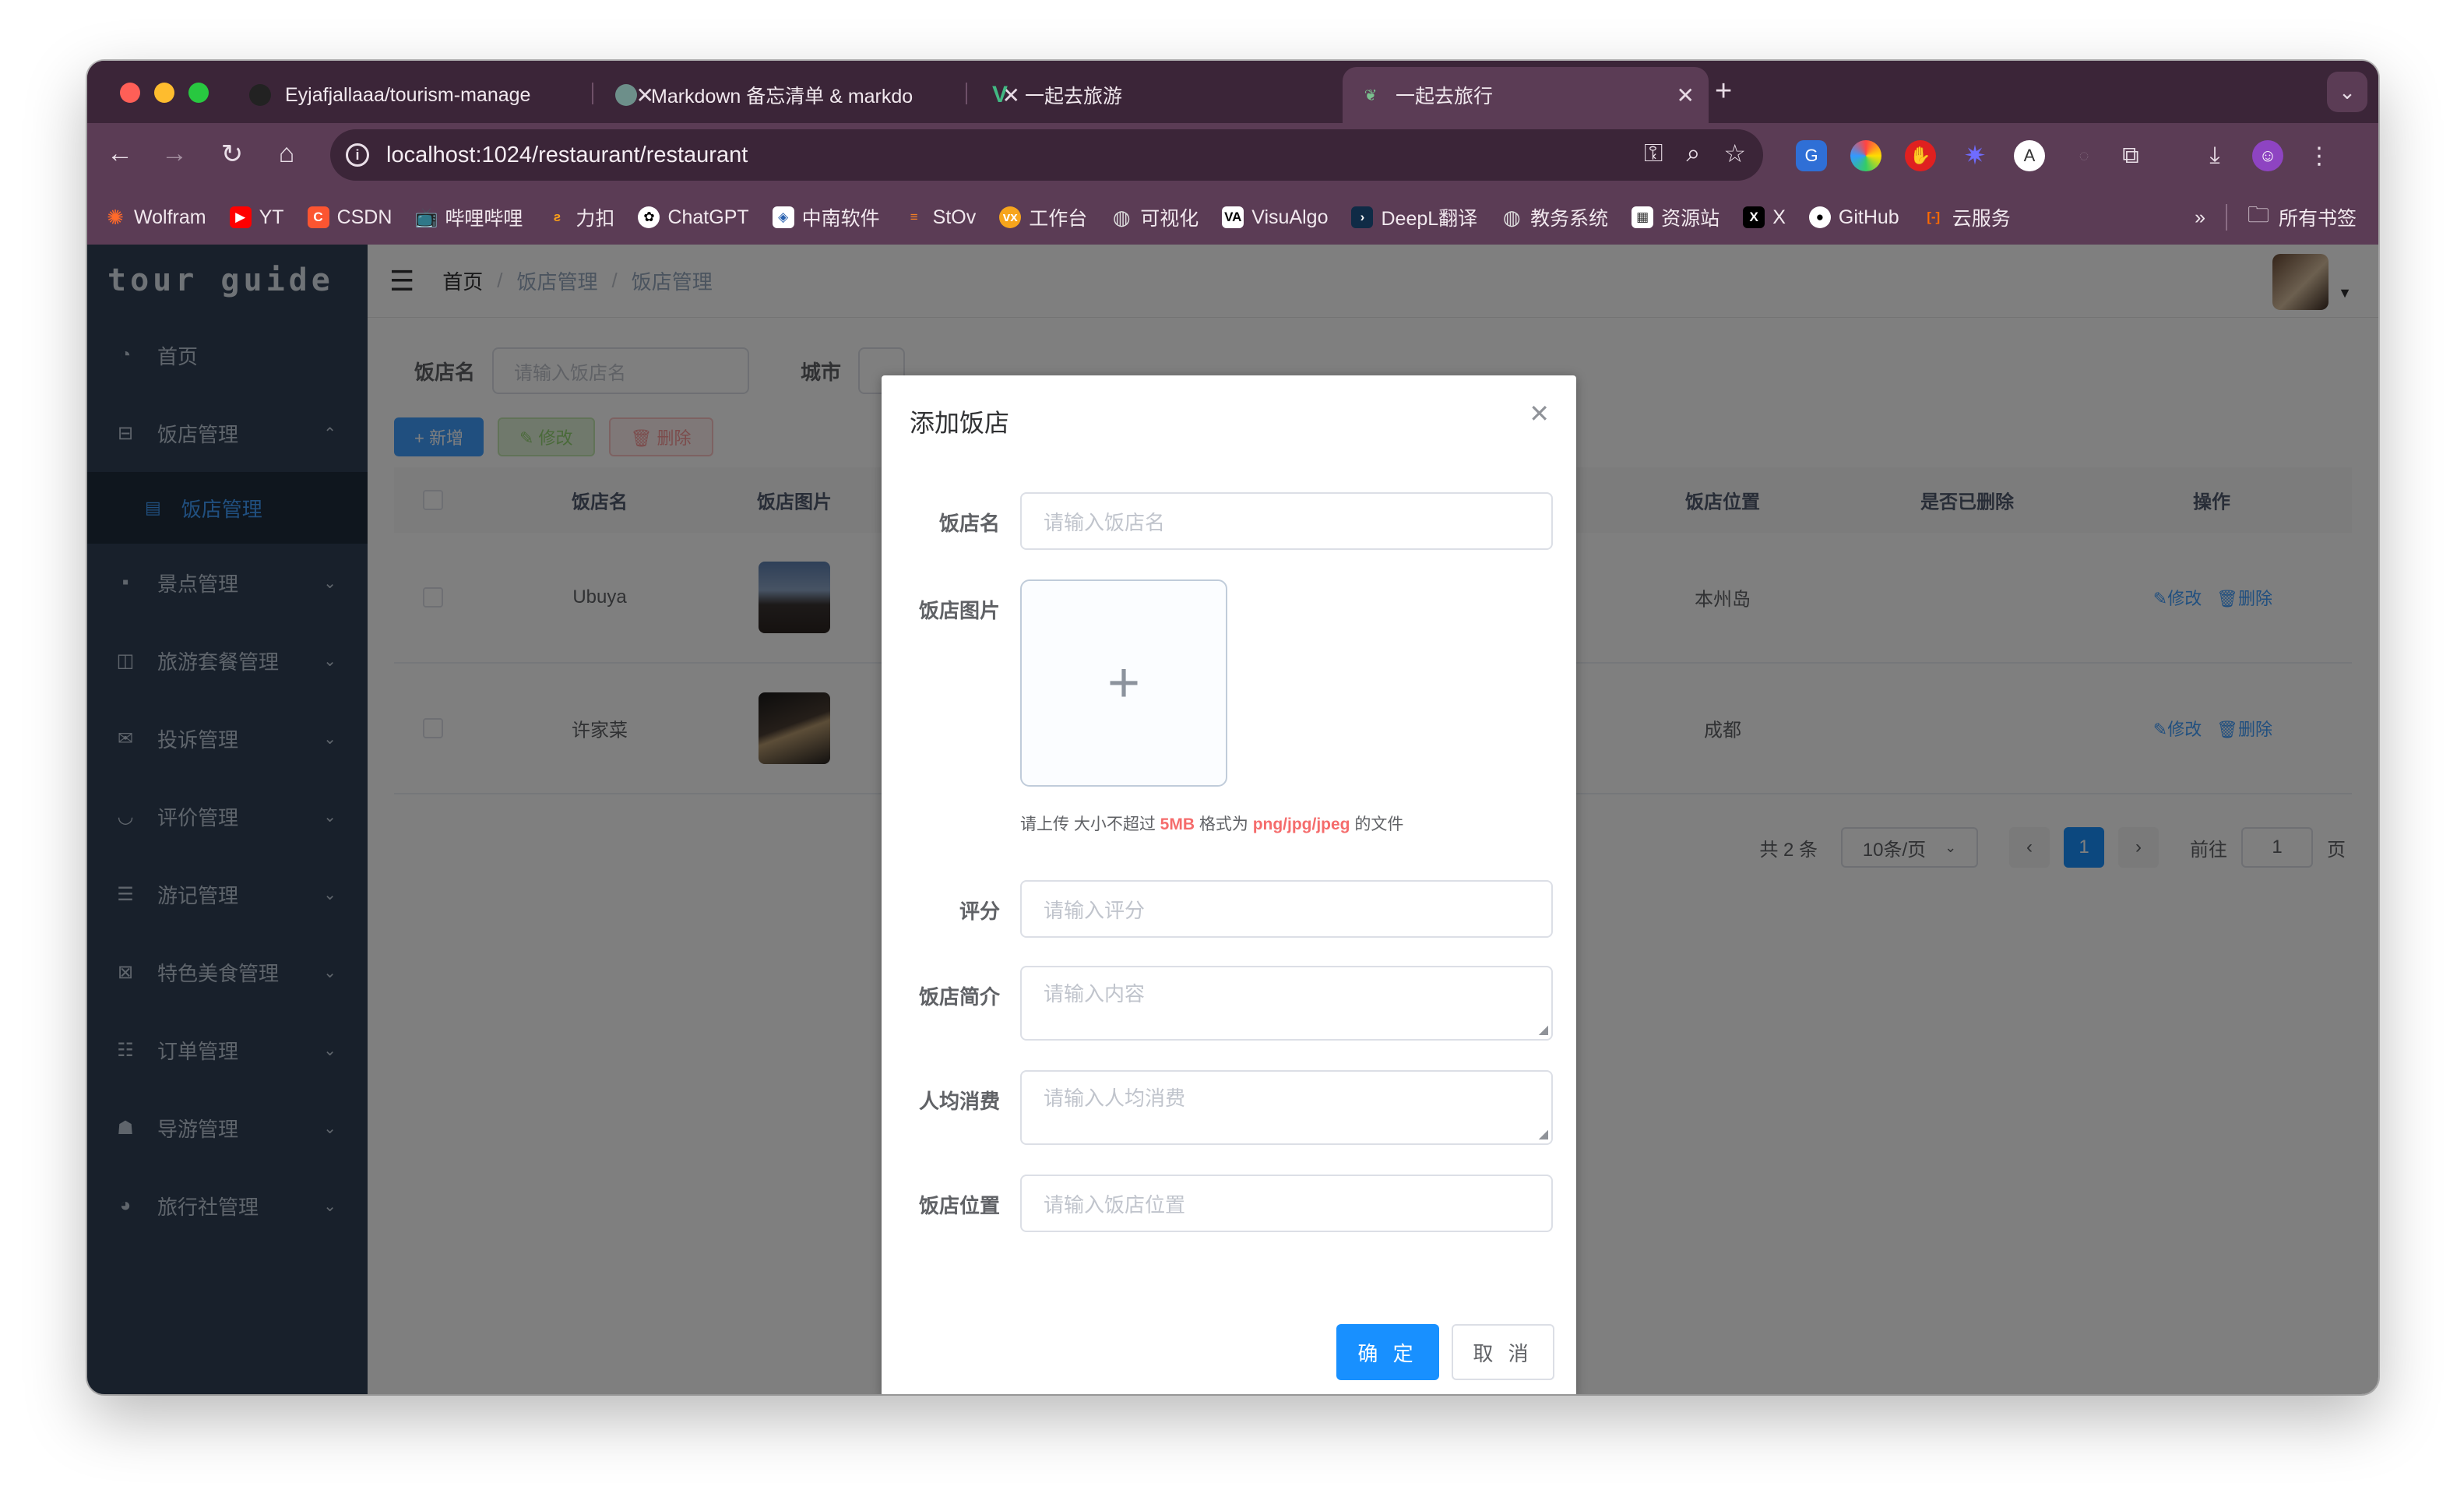 This screenshot has height=1511, width=2464. Describe the element at coordinates (1387, 1352) in the screenshot. I see `confirm-button: 确 定` at that location.